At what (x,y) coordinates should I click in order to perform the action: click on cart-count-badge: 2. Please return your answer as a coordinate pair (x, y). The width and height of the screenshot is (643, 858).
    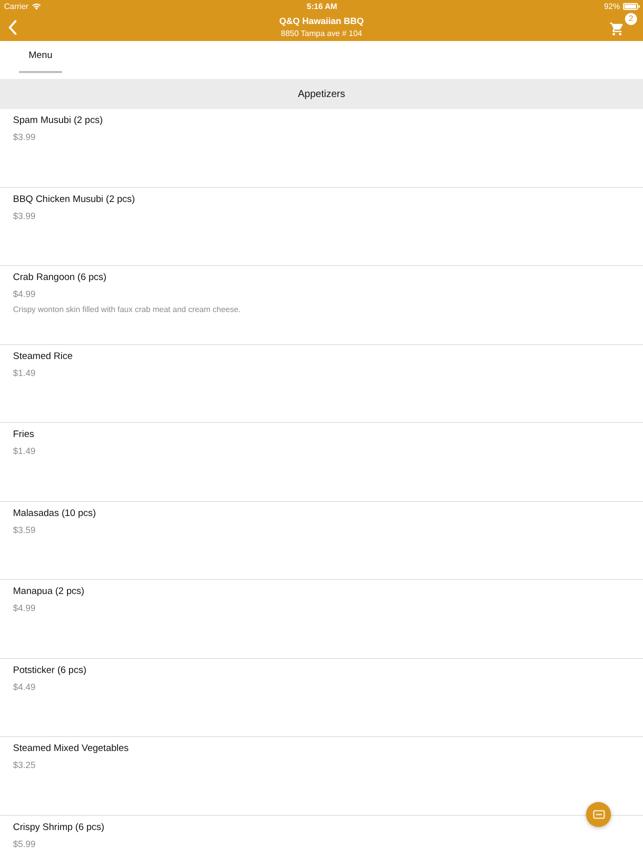
    Looking at the image, I should click on (631, 19).